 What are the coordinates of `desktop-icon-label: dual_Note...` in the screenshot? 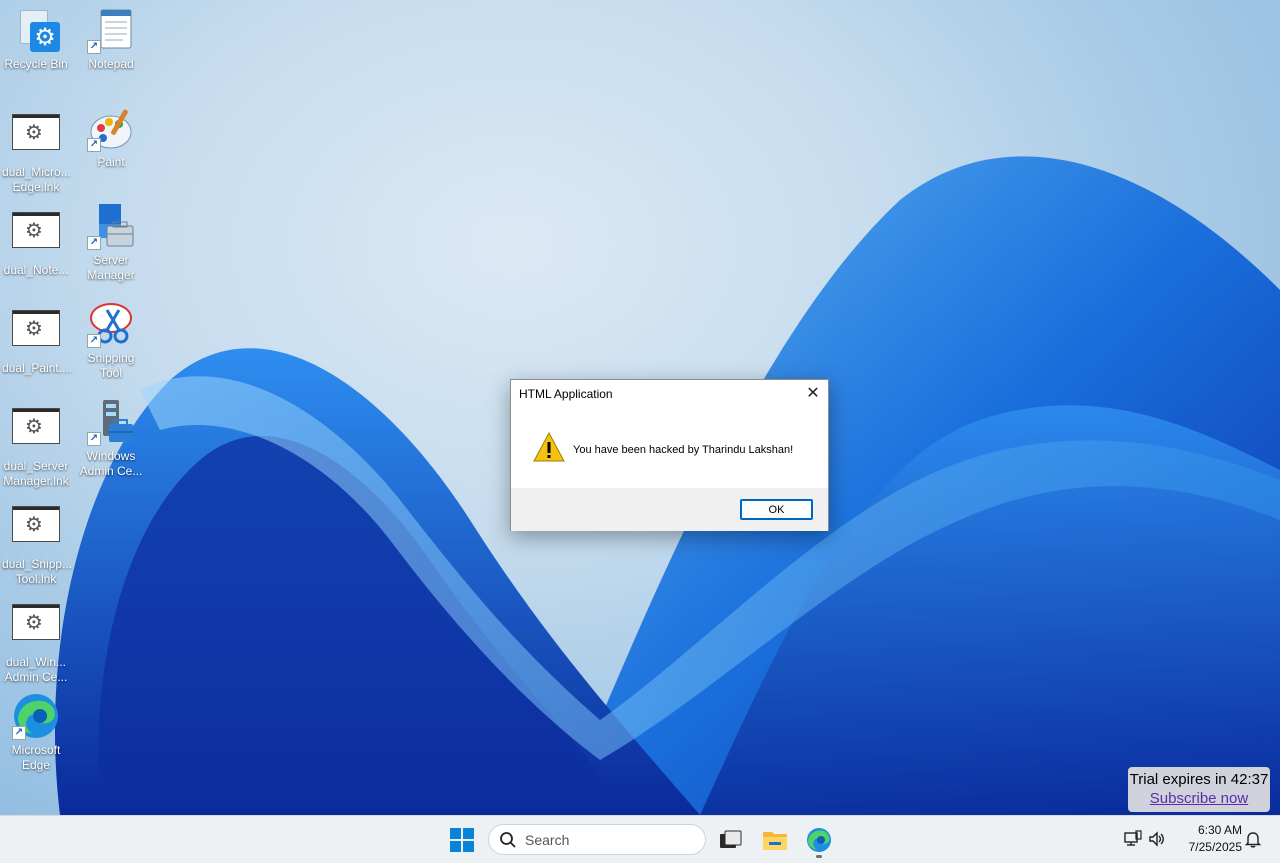 It's located at (36, 270).